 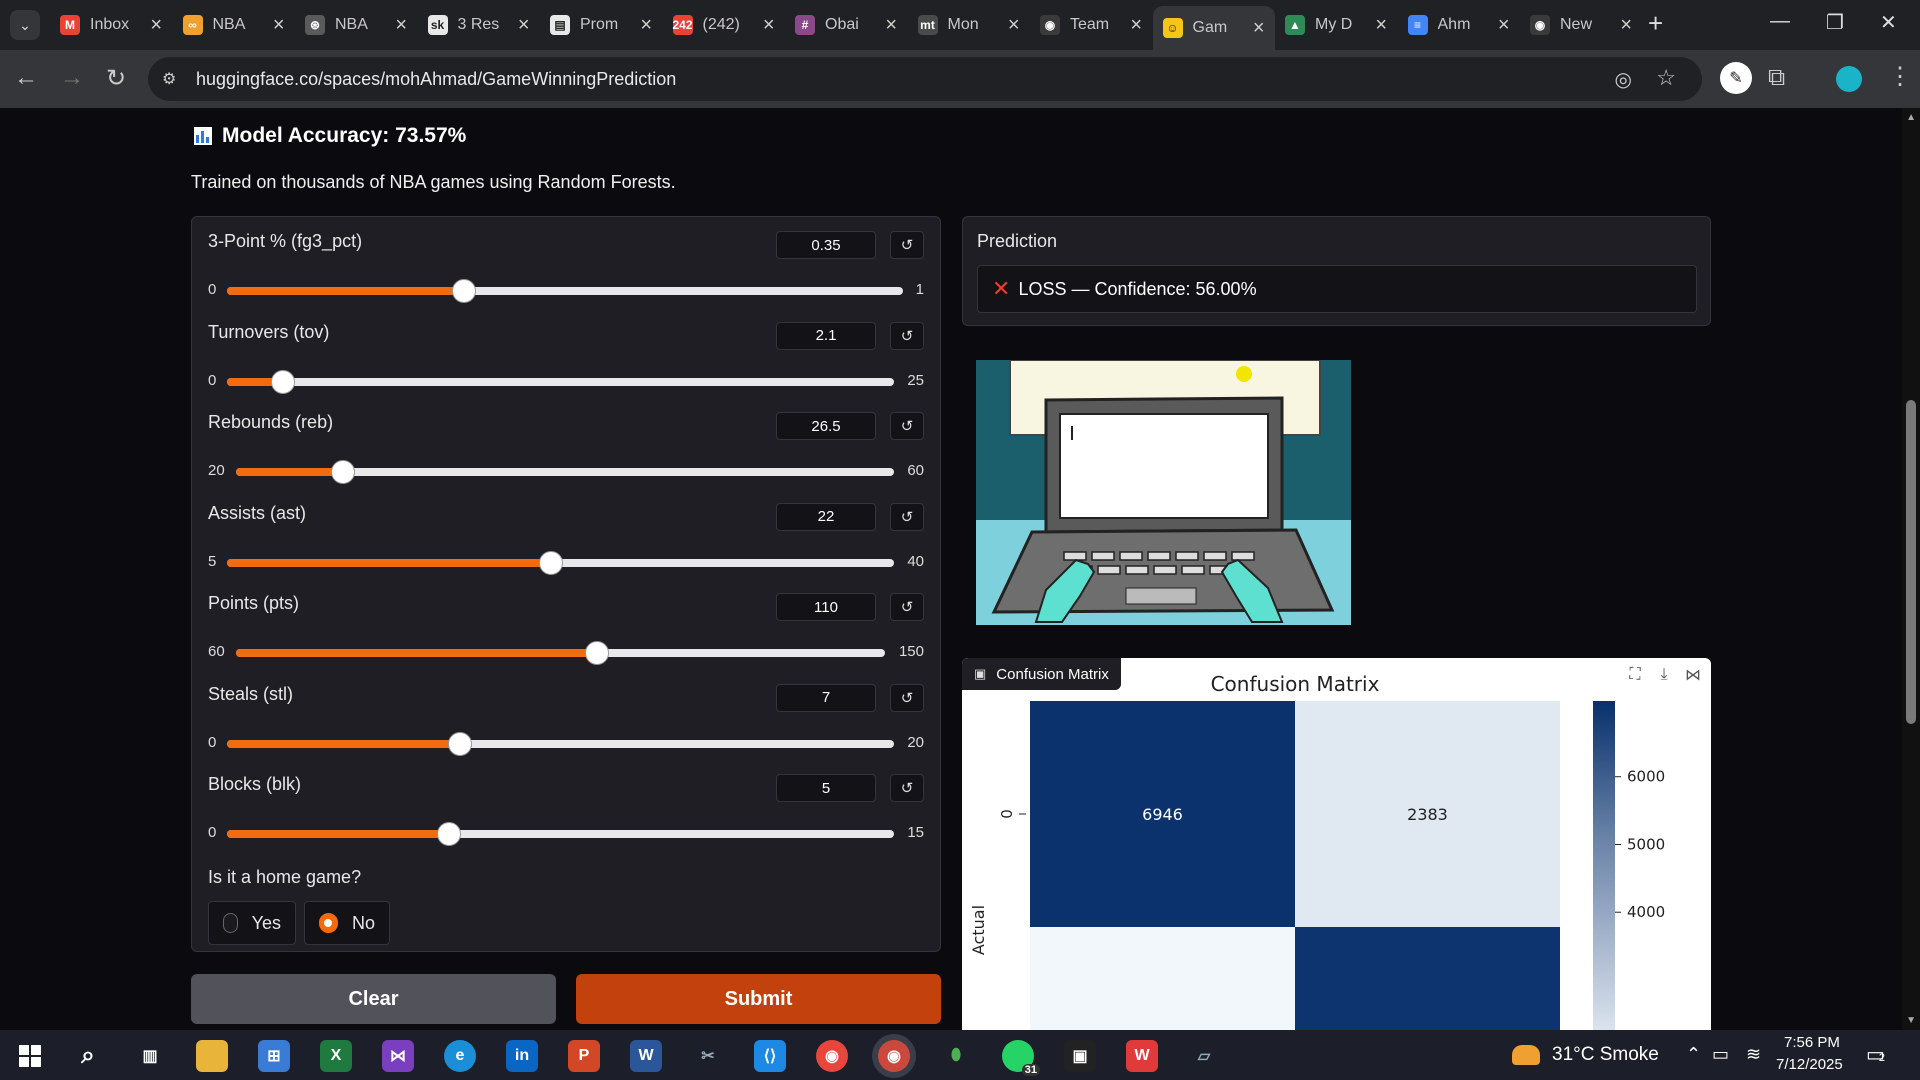 I want to click on tab: ∞ NBA ×, so click(x=234, y=25).